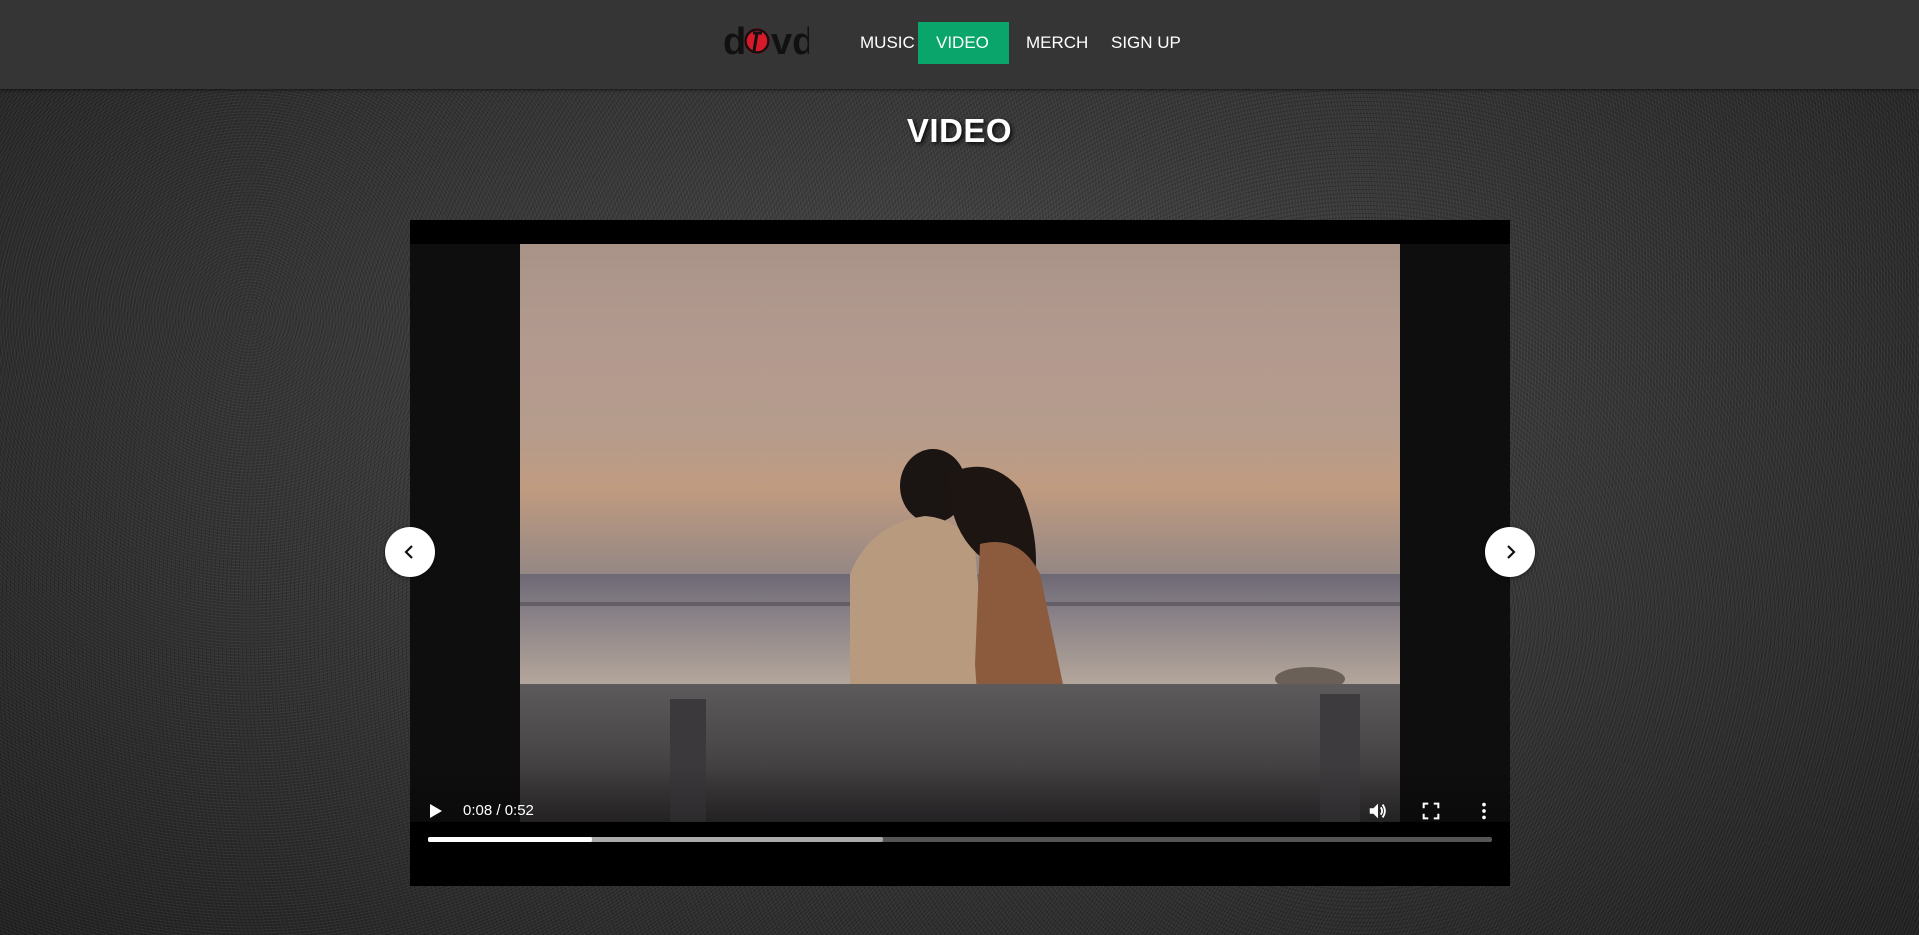 This screenshot has width=1919, height=935. Describe the element at coordinates (882, 43) in the screenshot. I see `nav-item-music: MUSIC` at that location.